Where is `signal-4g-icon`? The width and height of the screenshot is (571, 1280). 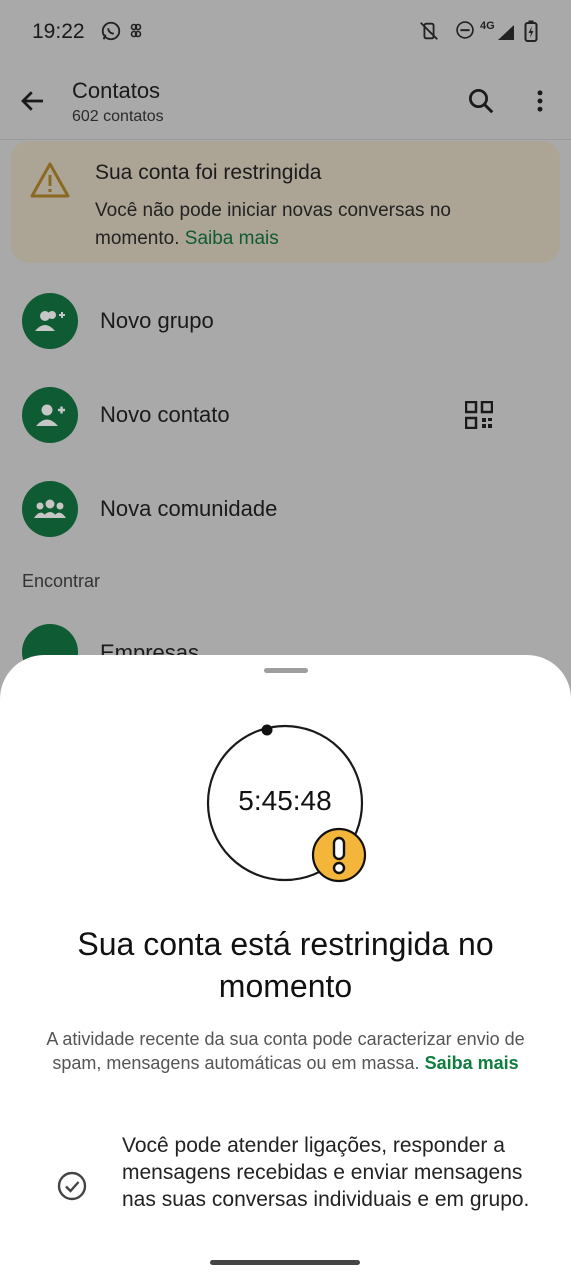 signal-4g-icon is located at coordinates (506, 32).